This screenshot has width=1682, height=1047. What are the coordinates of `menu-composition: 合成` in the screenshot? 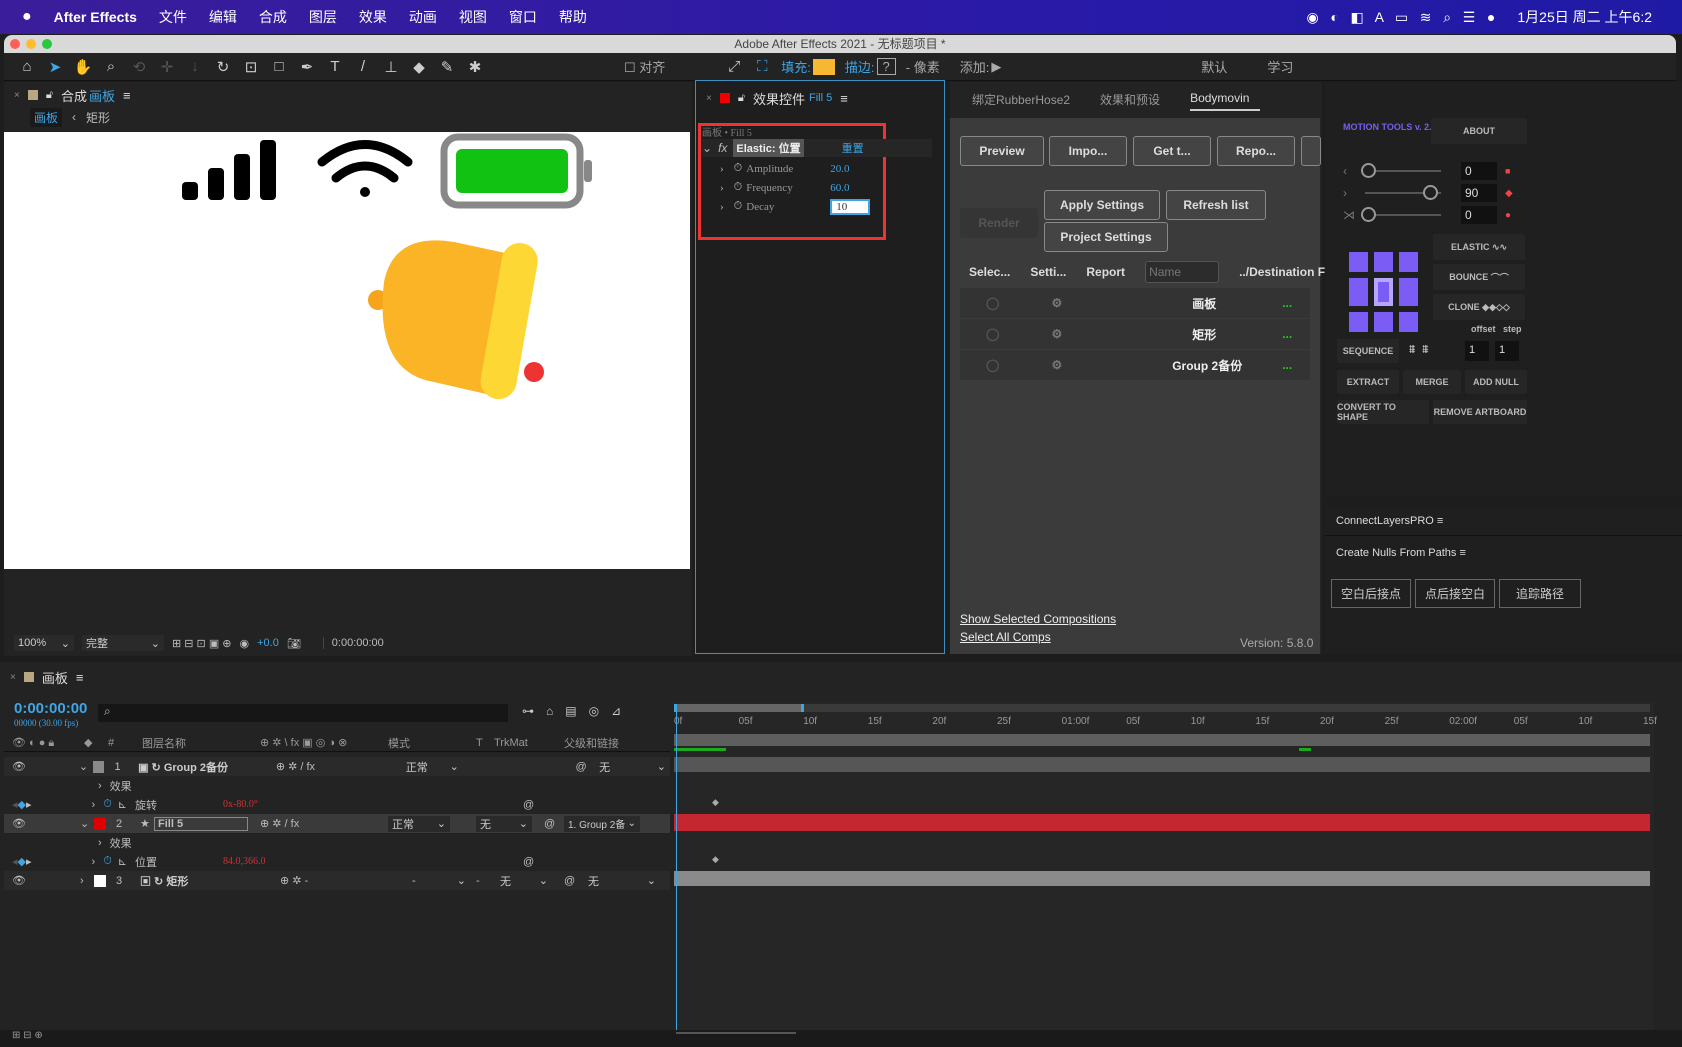 It's located at (273, 17).